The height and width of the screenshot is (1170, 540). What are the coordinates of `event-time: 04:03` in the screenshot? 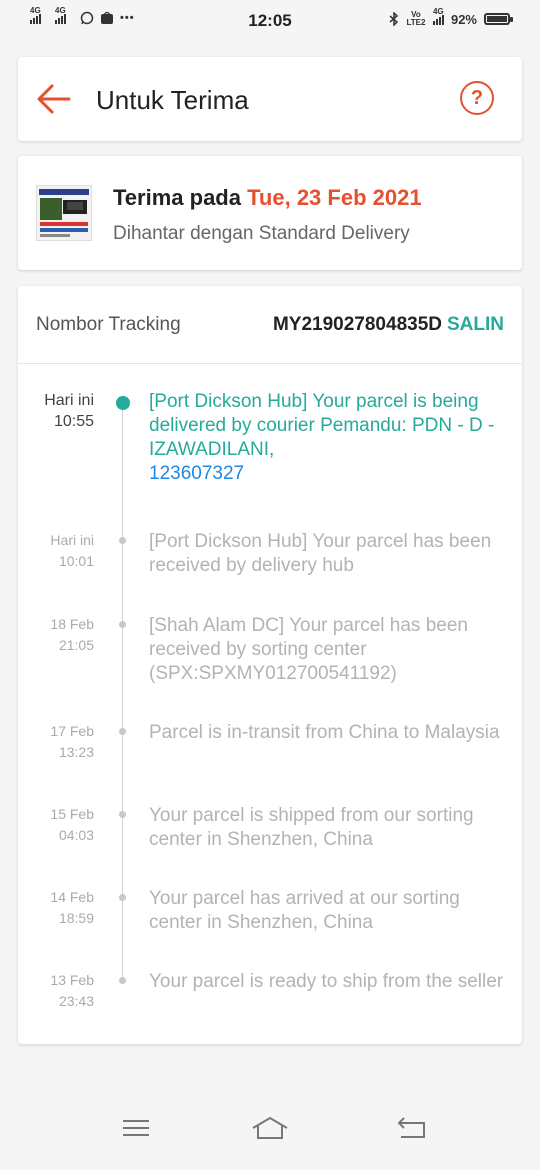 It's located at (76, 835).